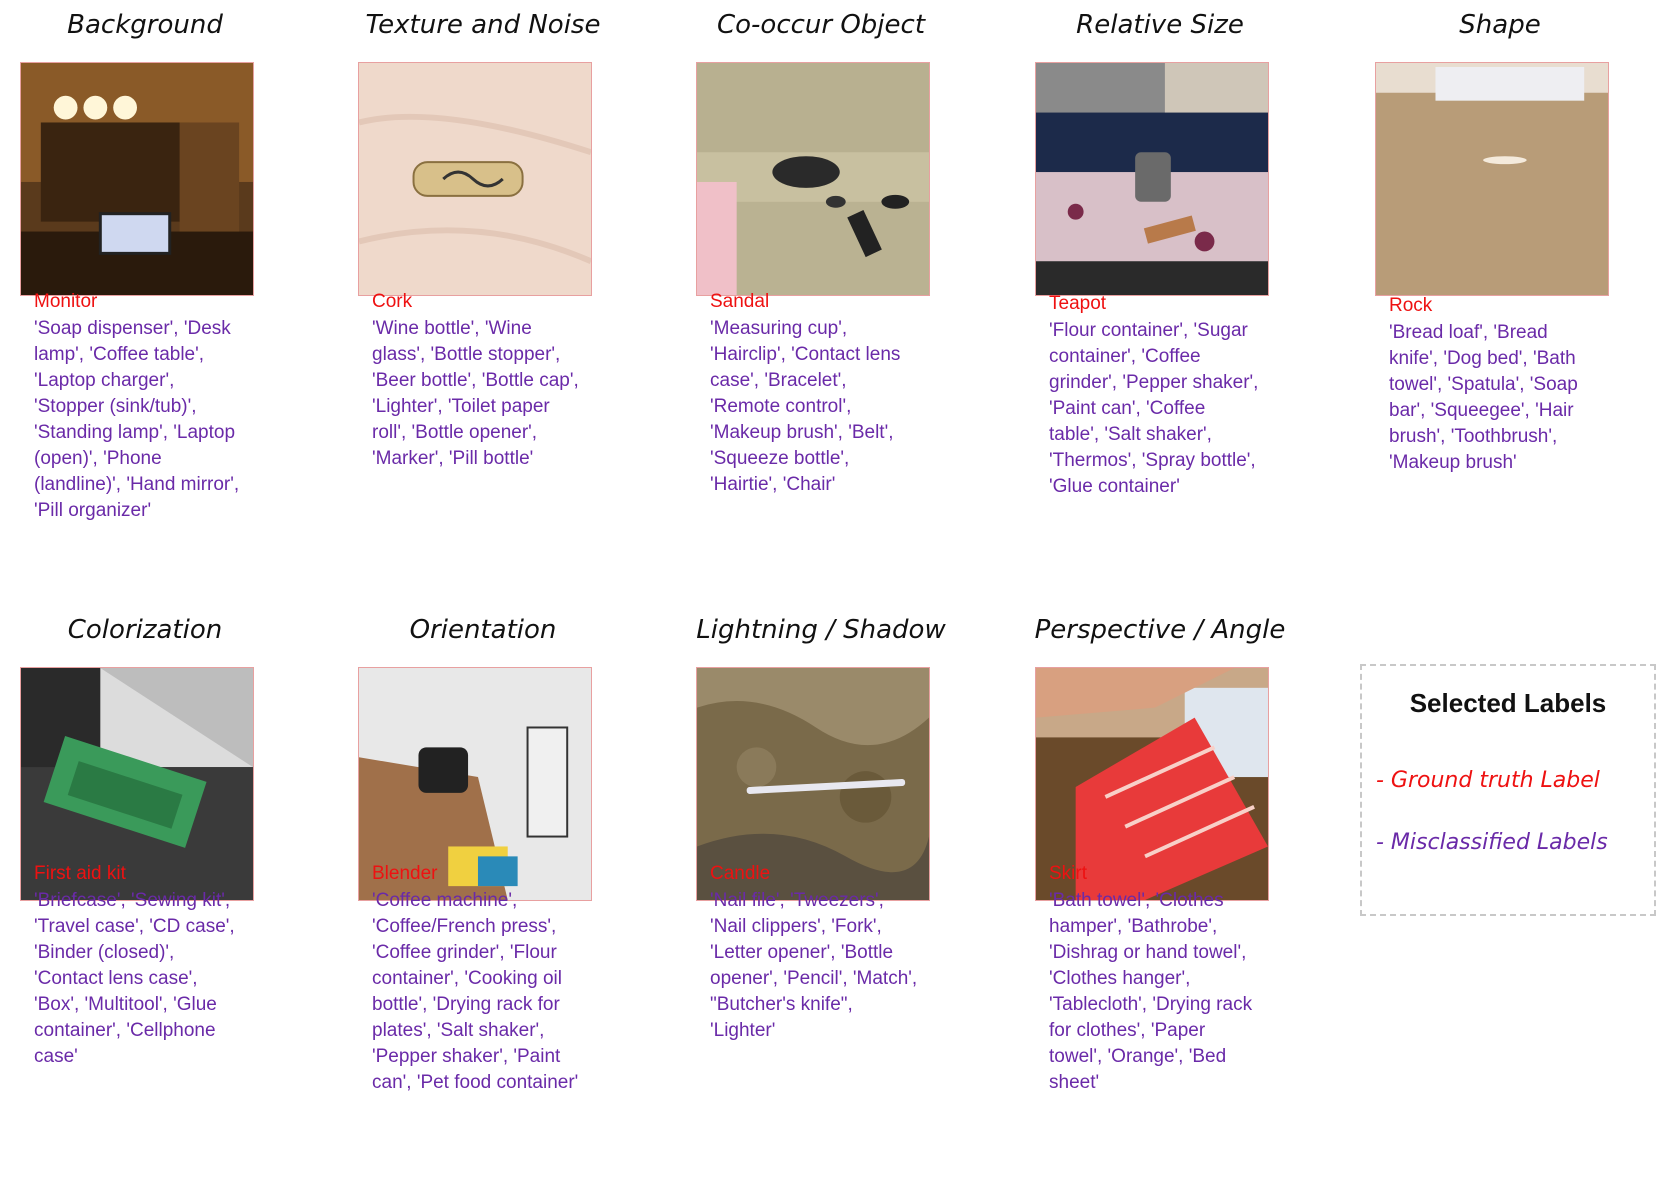  I want to click on panel-title: Perspective / Angle, so click(1160, 630).